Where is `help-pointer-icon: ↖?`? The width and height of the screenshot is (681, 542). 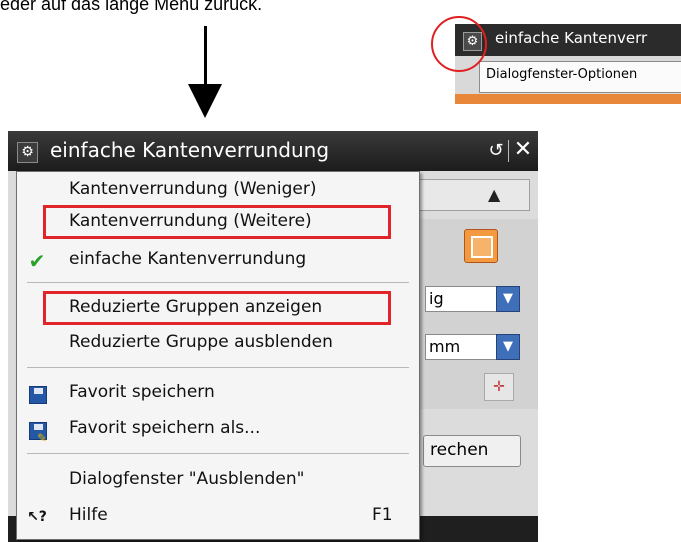
help-pointer-icon: ↖? is located at coordinates (37, 517).